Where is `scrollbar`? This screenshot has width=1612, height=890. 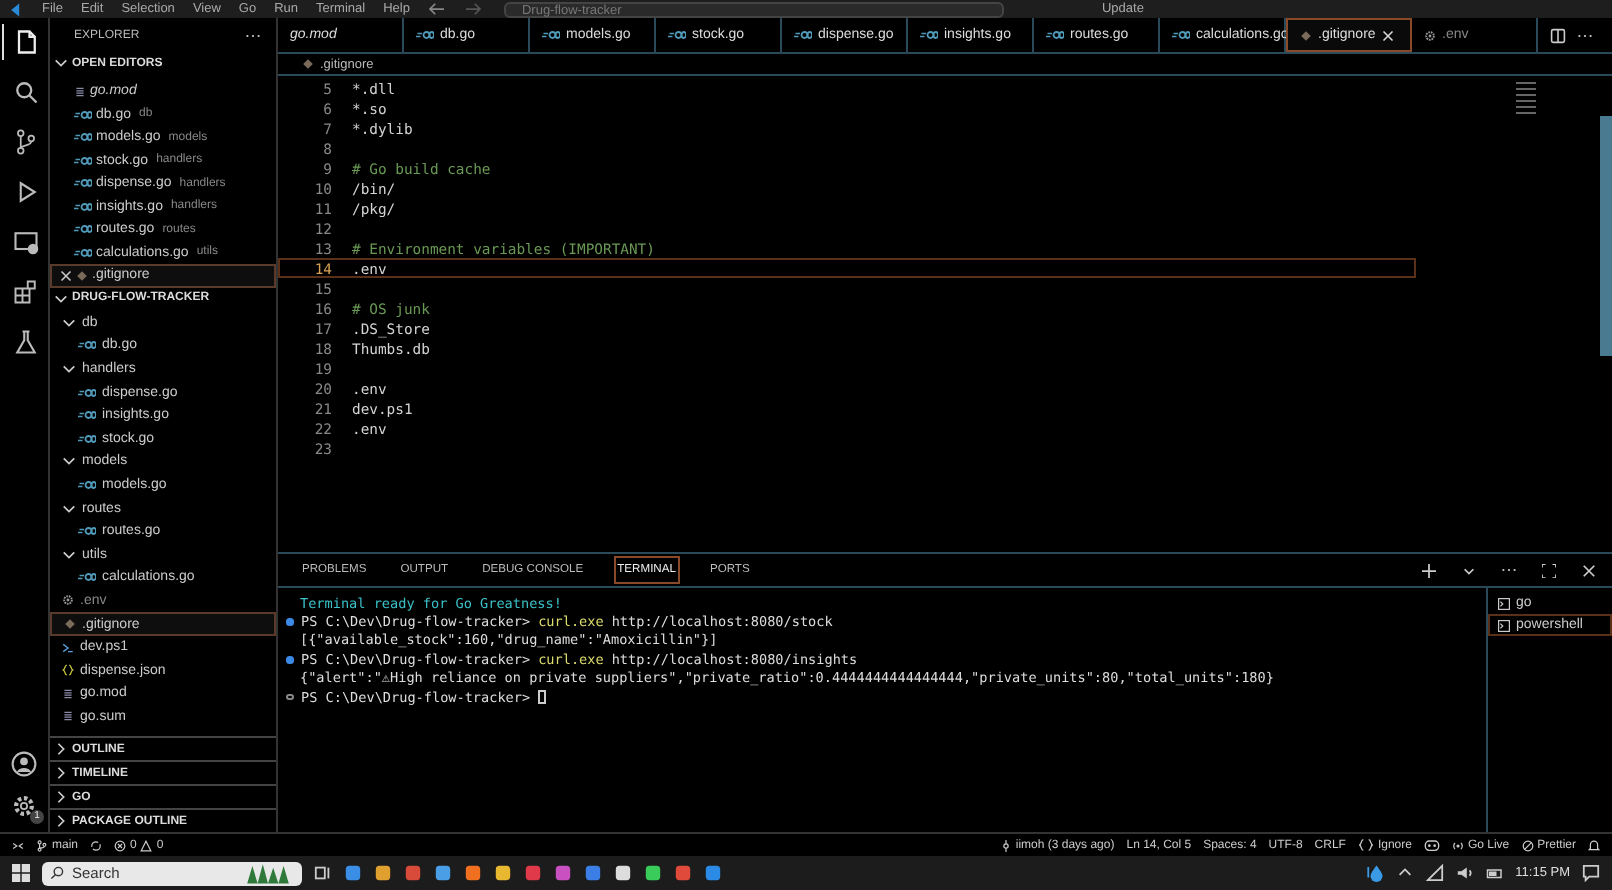 scrollbar is located at coordinates (1606, 236).